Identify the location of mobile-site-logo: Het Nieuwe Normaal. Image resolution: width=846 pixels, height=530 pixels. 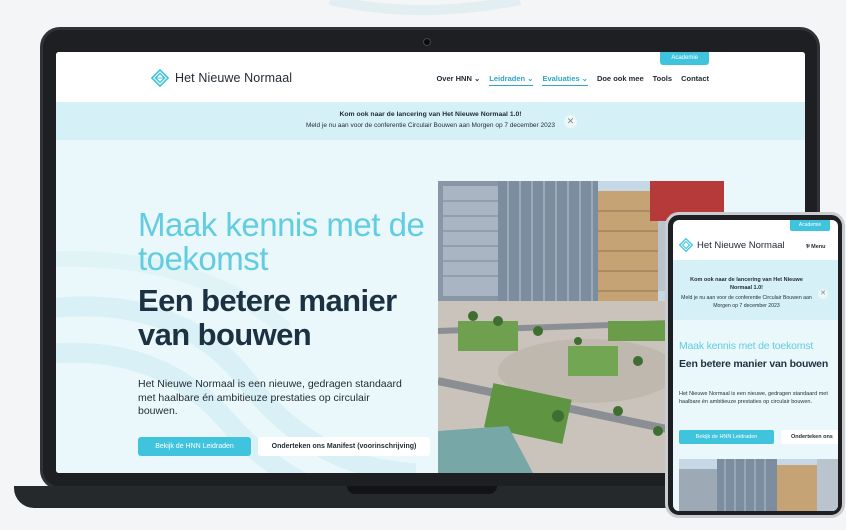
(732, 245).